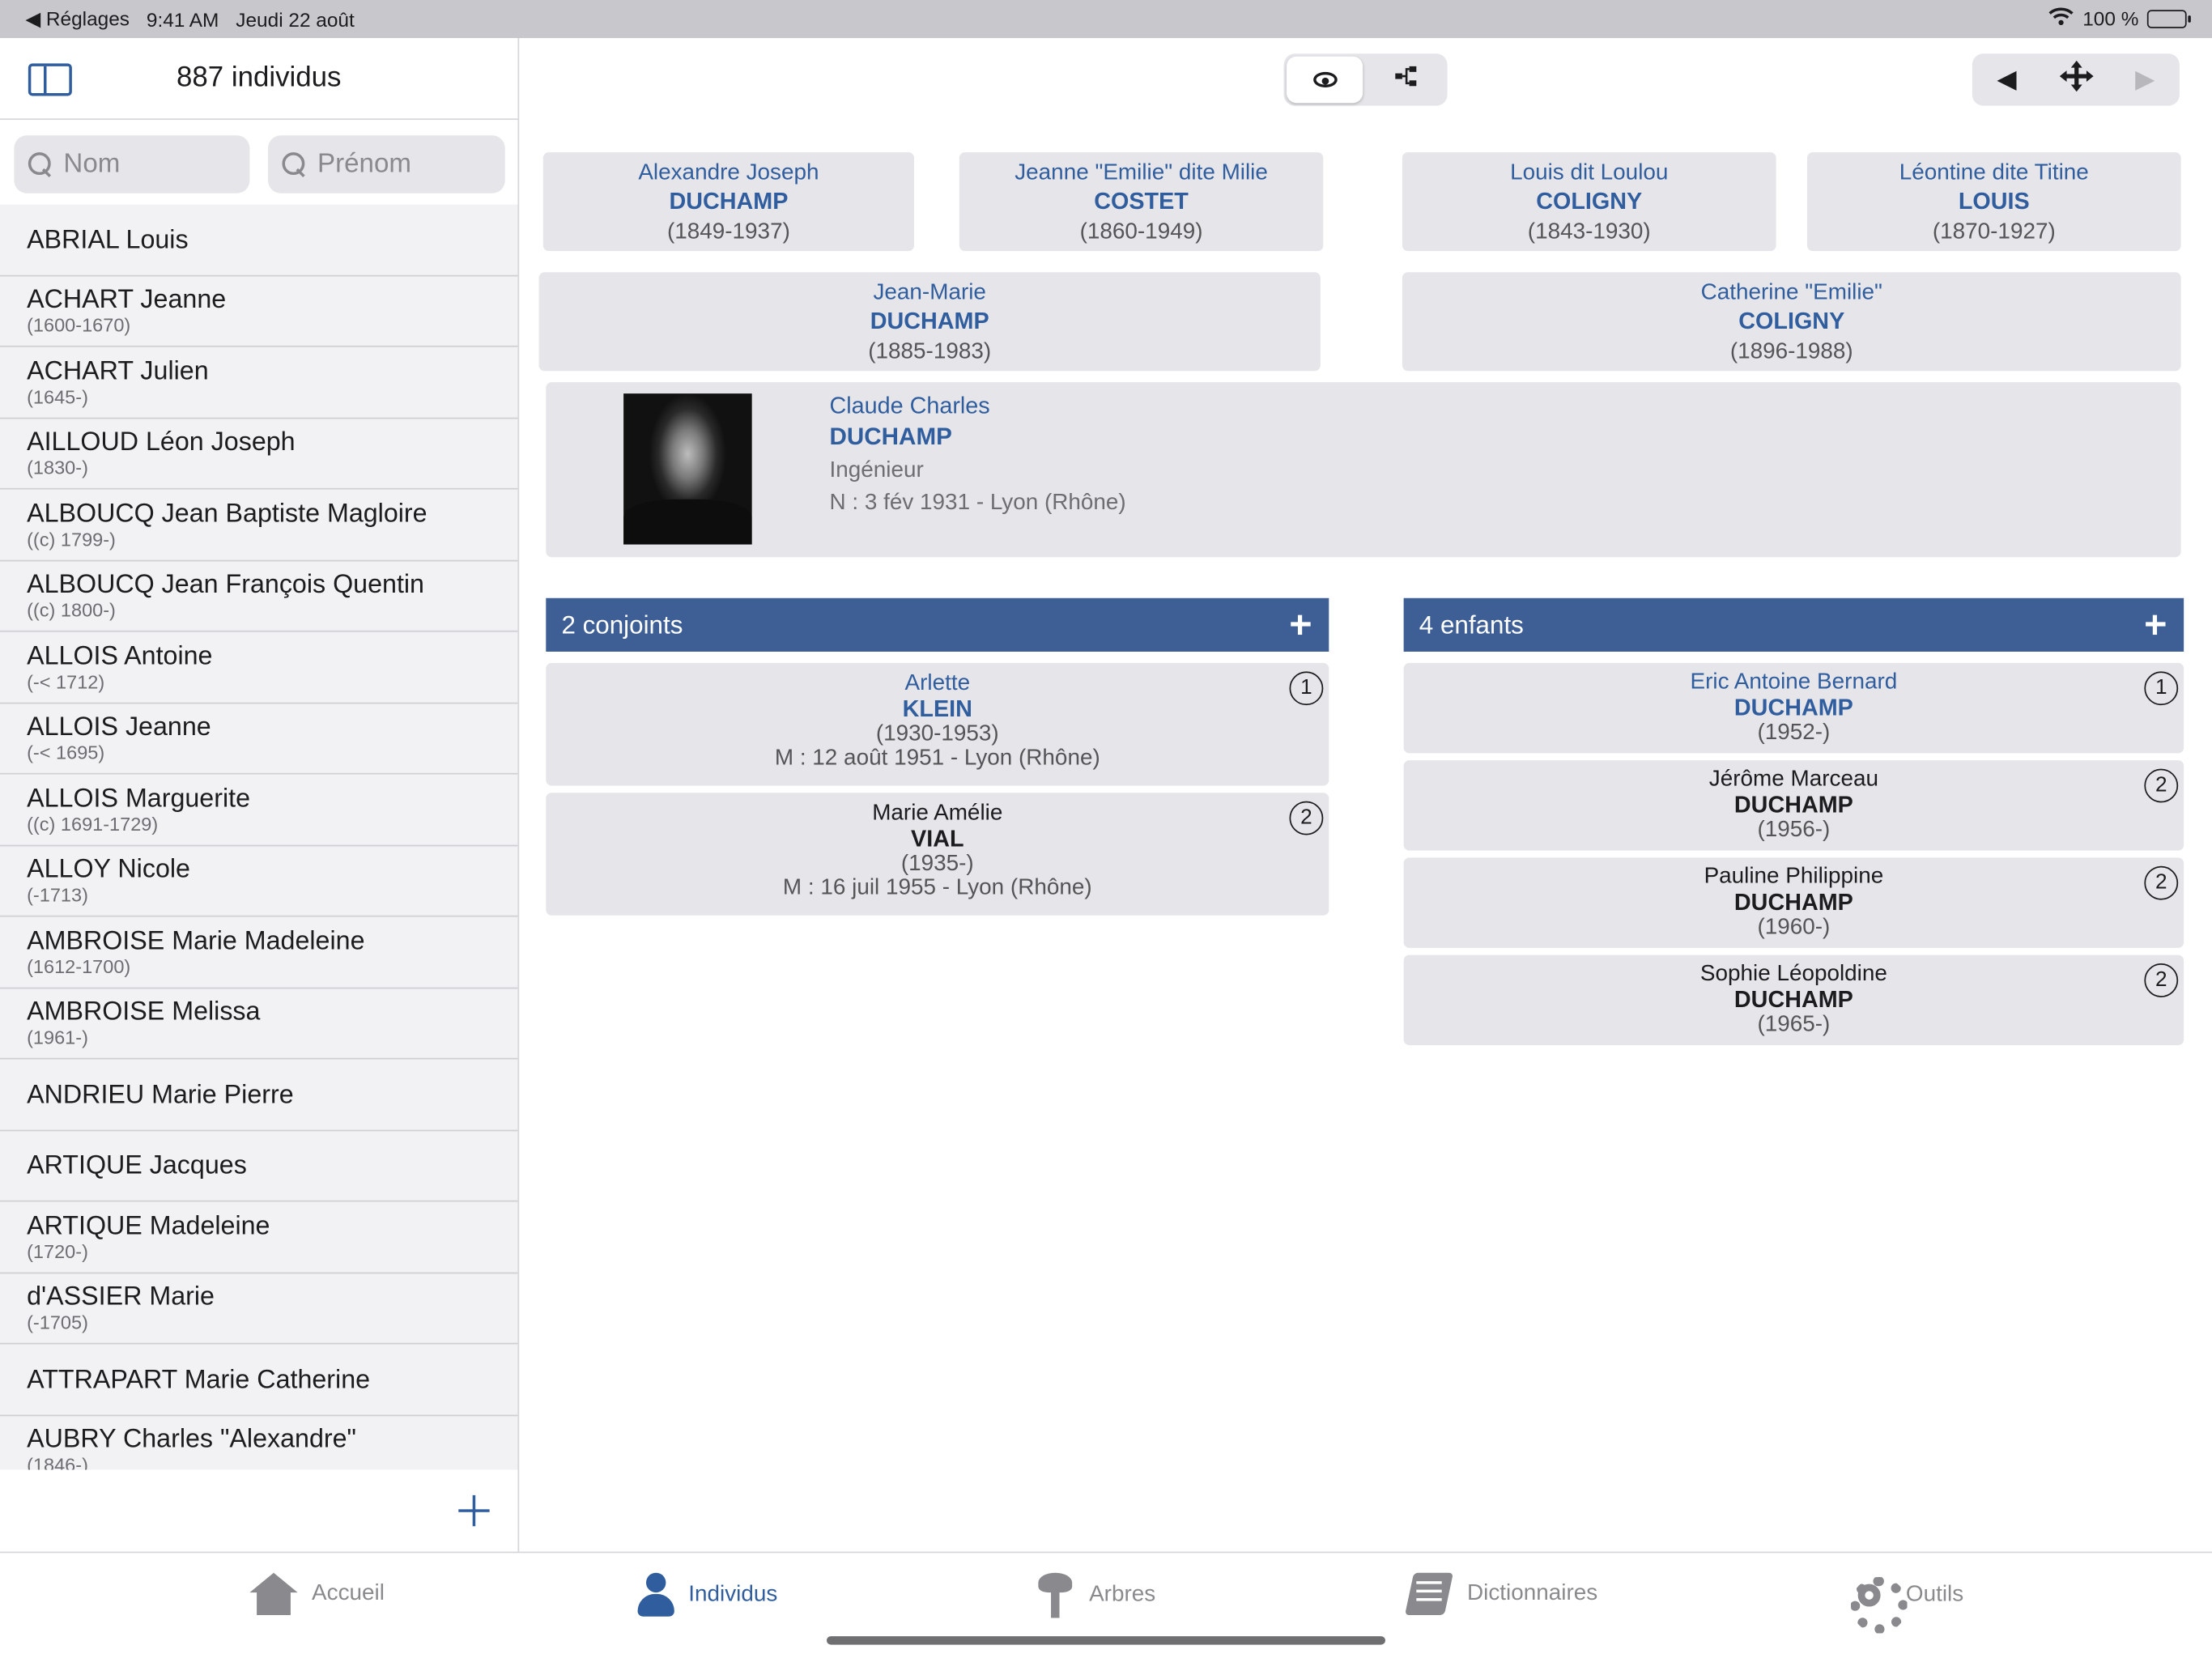 This screenshot has width=2212, height=1658. I want to click on tab-label: Dictionnaires, so click(1532, 1593).